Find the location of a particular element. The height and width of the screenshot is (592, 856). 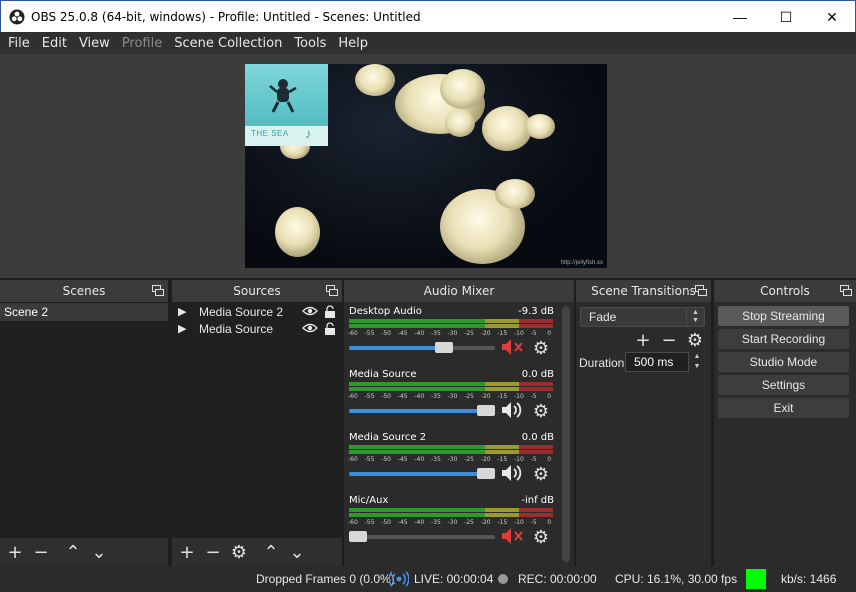

menu-scene-collection: Scene Collection is located at coordinates (228, 43).